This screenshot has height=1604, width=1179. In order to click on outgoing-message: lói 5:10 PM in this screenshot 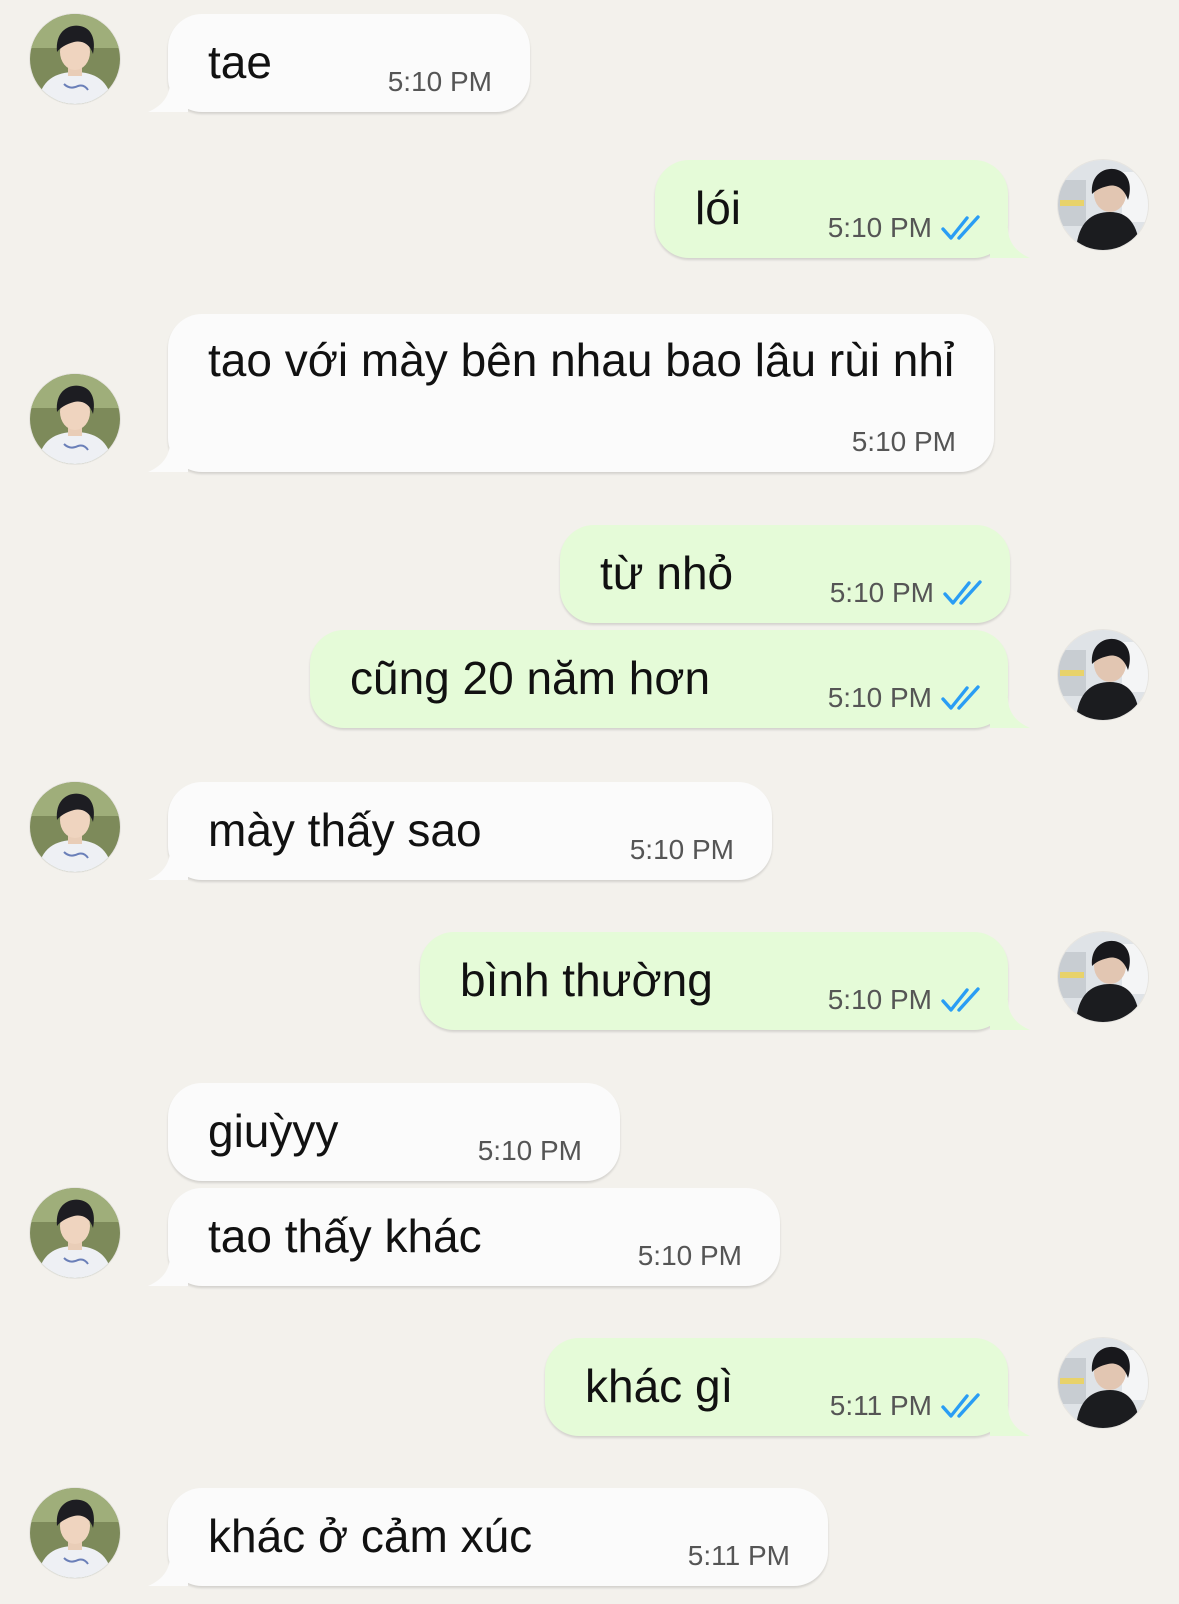, I will do `click(831, 209)`.